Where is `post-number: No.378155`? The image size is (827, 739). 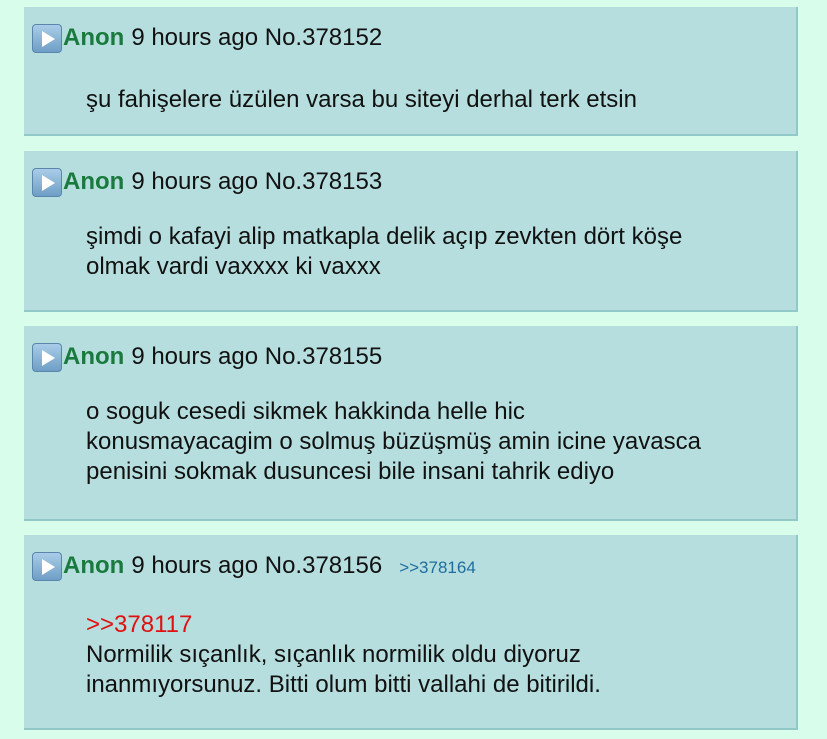
post-number: No.378155 is located at coordinates (320, 357).